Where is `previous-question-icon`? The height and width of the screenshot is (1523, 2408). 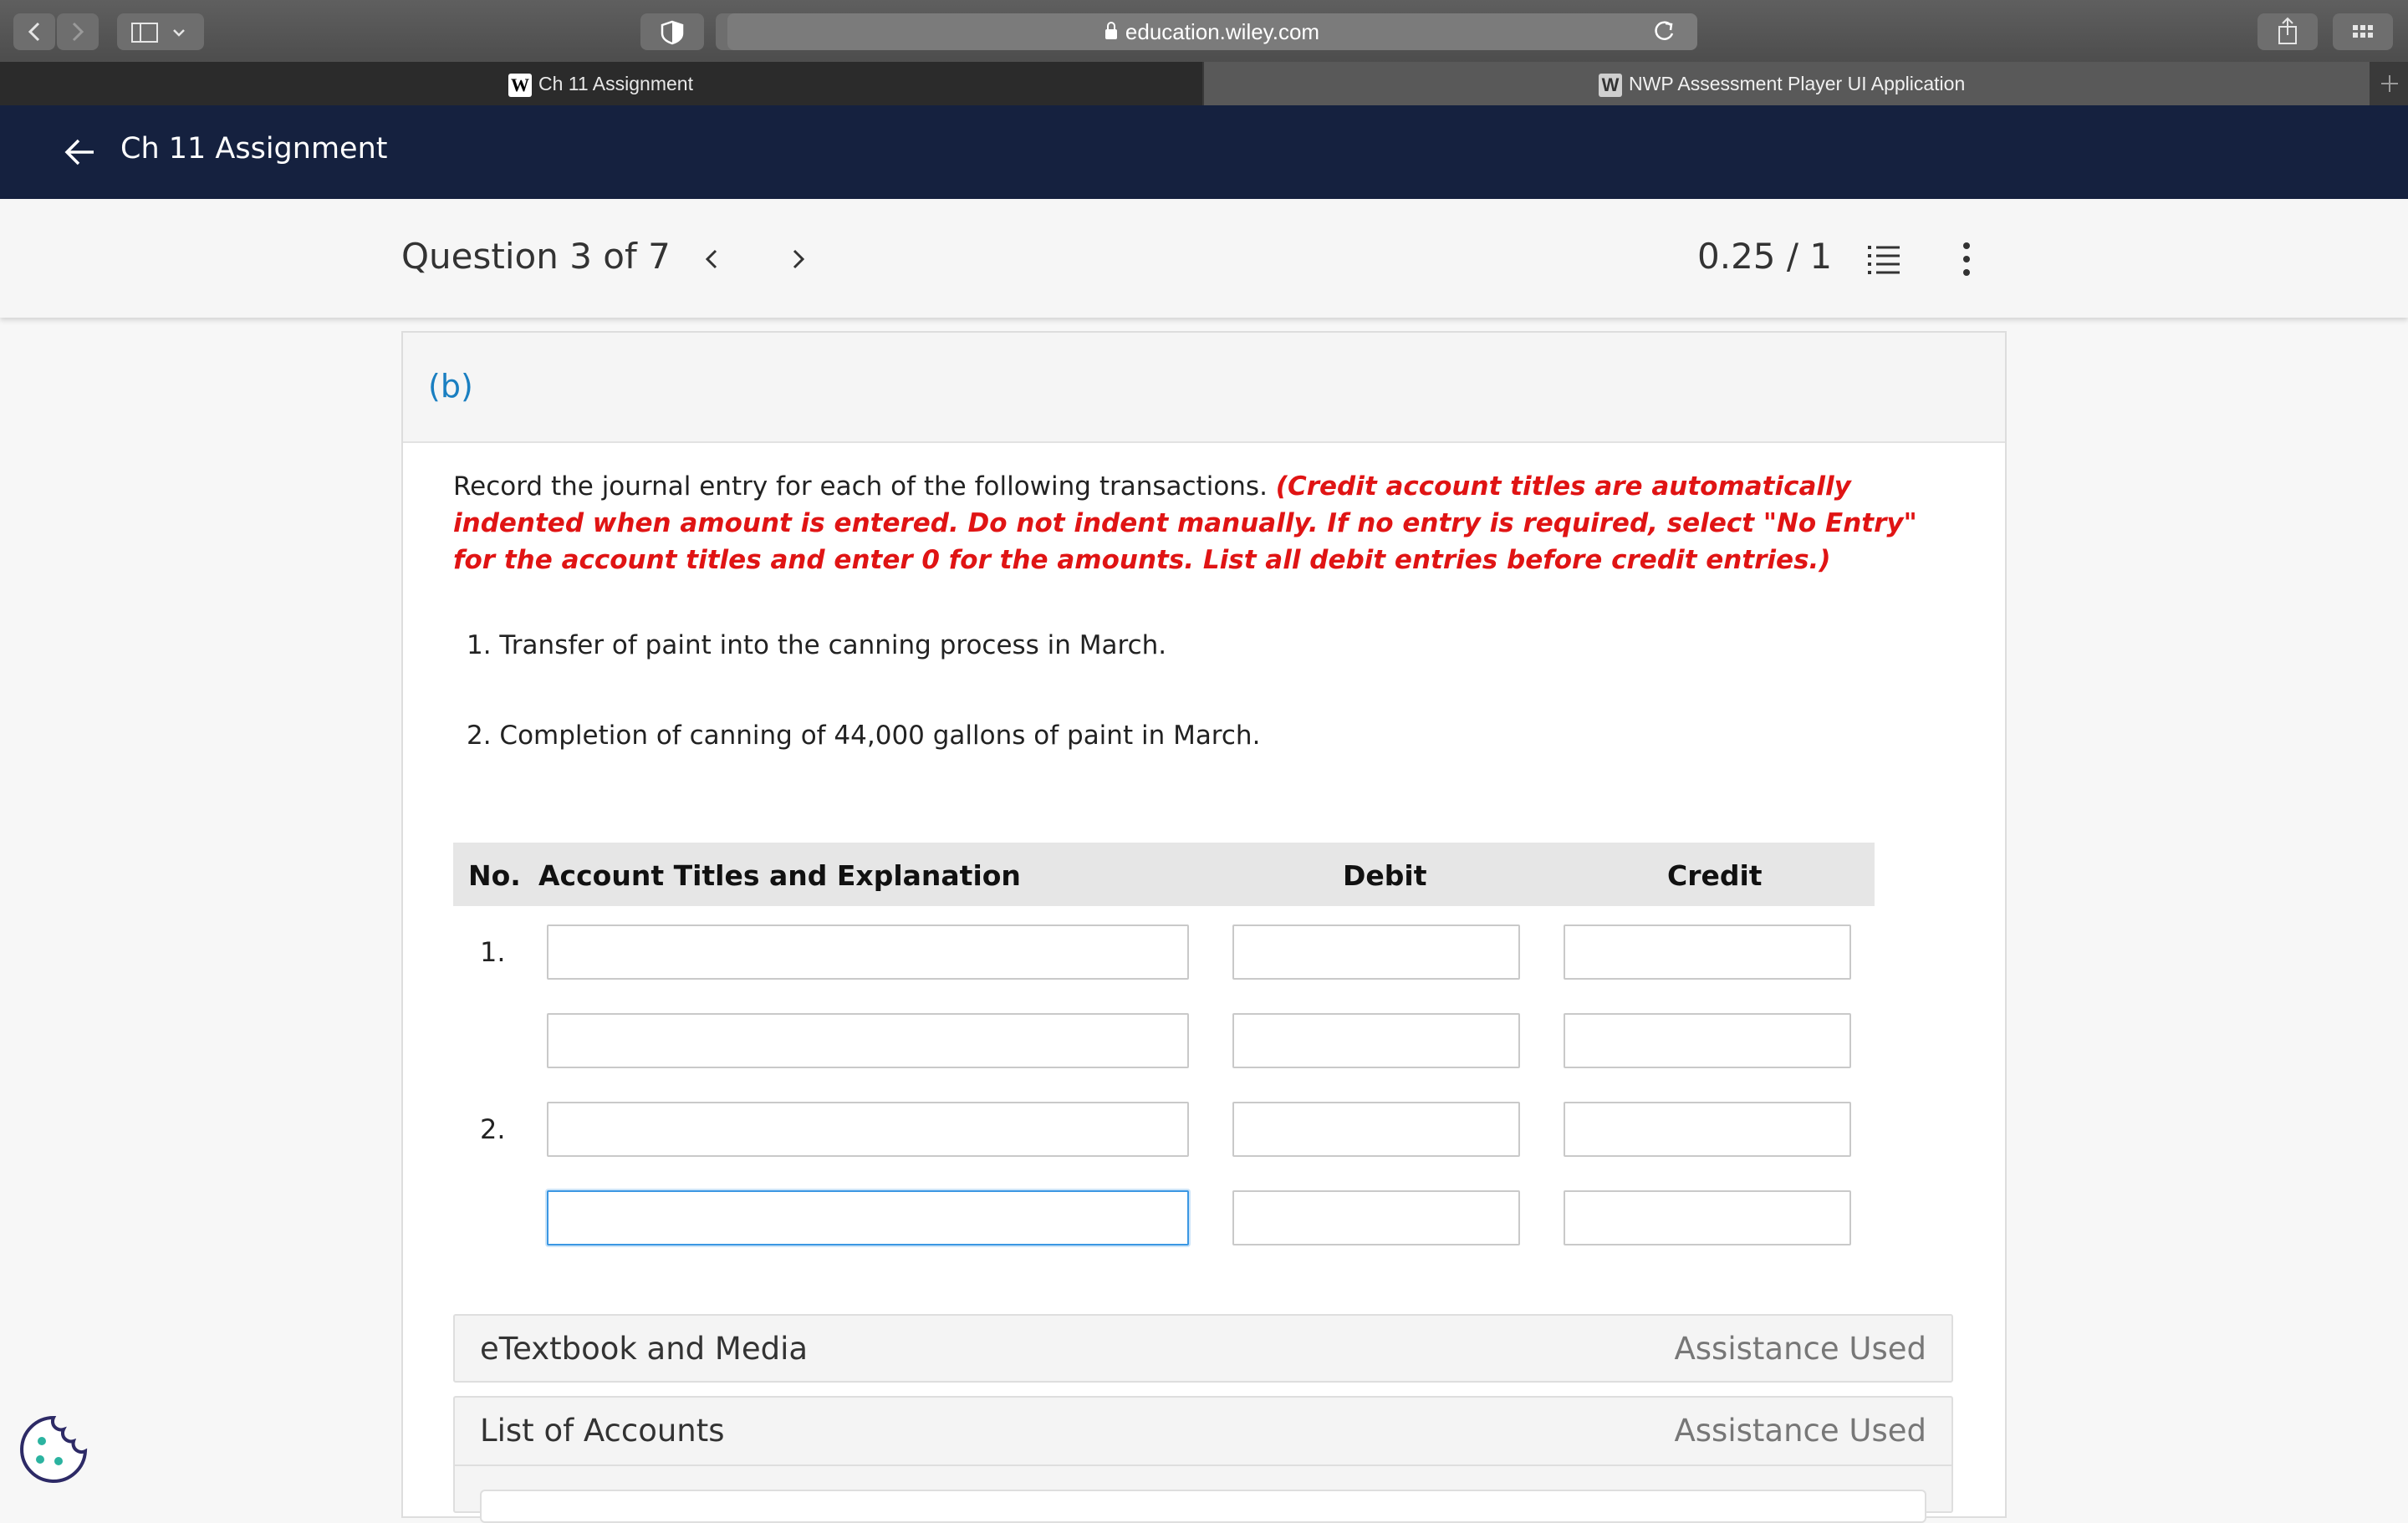
previous-question-icon is located at coordinates (713, 259).